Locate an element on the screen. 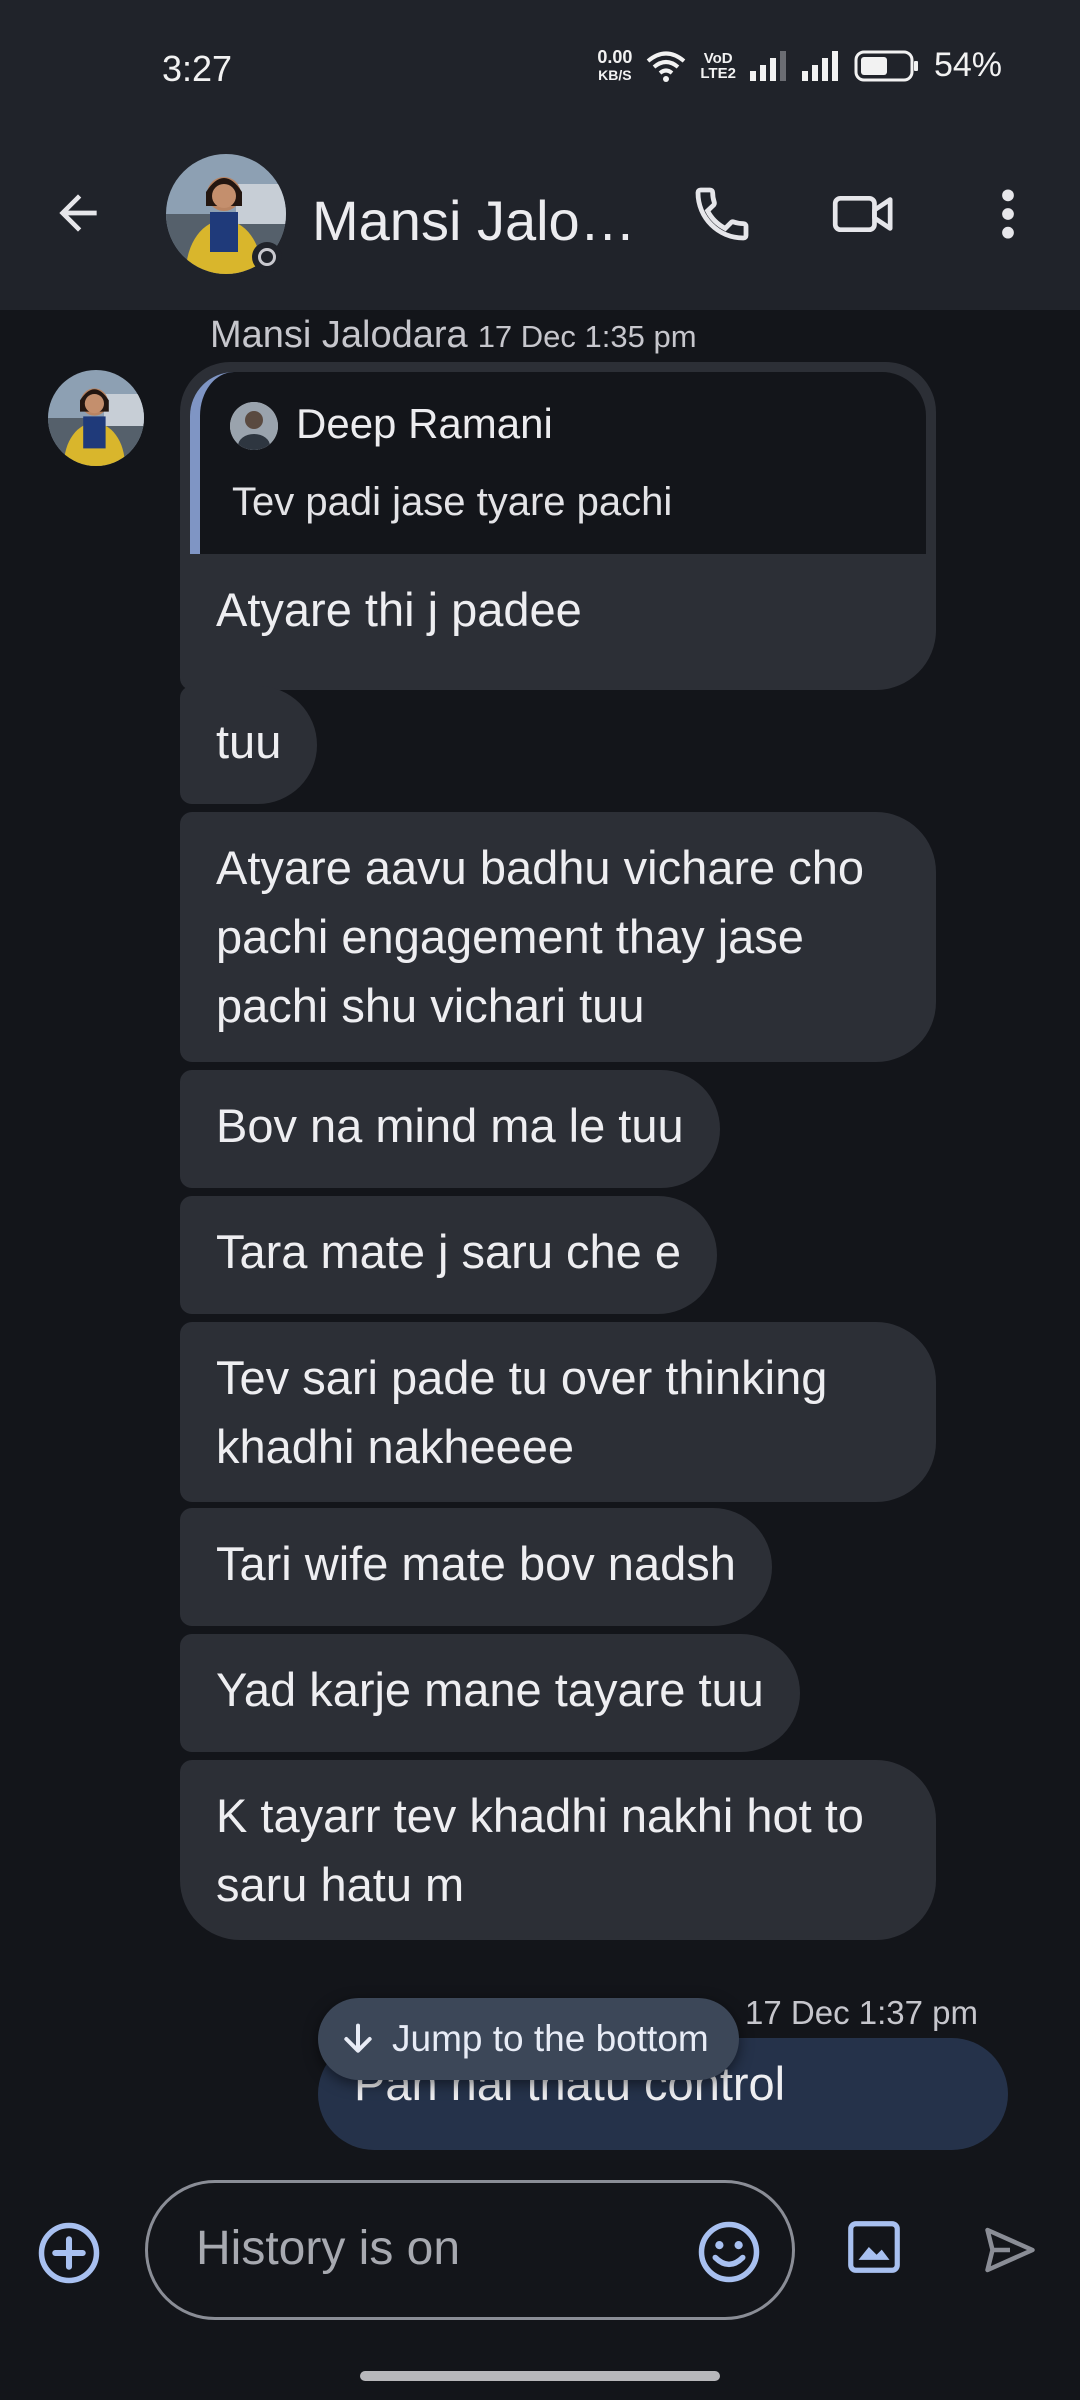 This screenshot has height=2400, width=1080. net-speed: 0.00 KB/S is located at coordinates (615, 64).